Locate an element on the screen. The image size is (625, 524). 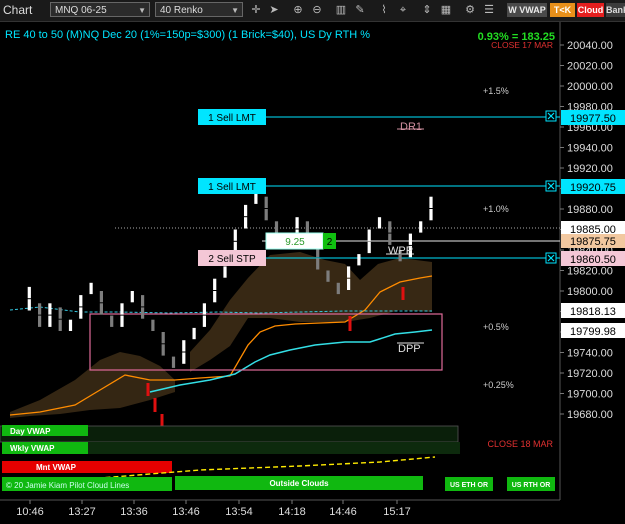
price-tick-label: 19820.00 is located at coordinates (590, 272).